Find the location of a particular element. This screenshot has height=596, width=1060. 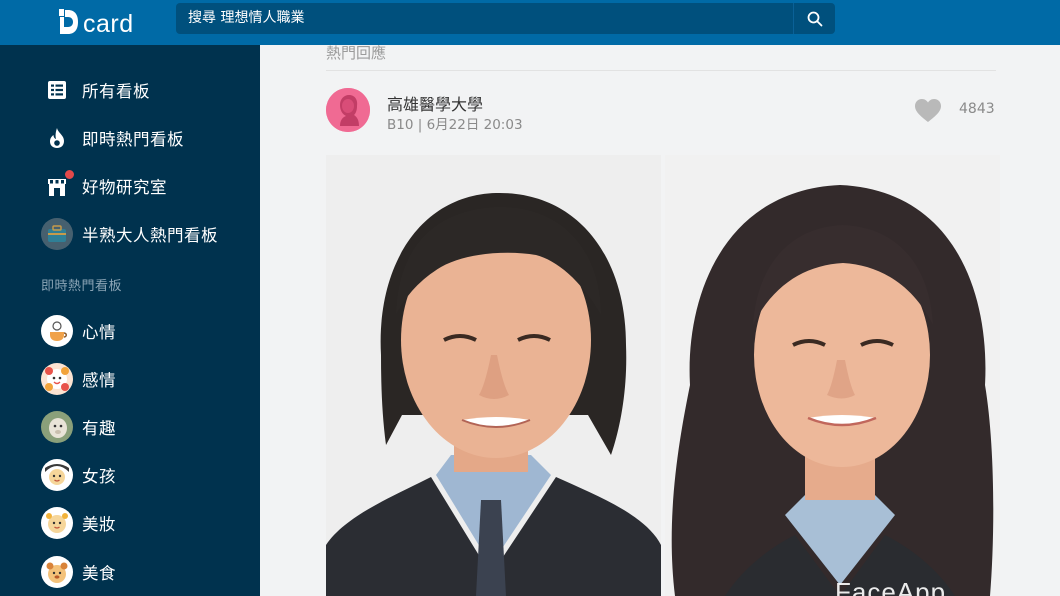

section-title-hot-boards: 即時熱門看板 is located at coordinates (82, 286).